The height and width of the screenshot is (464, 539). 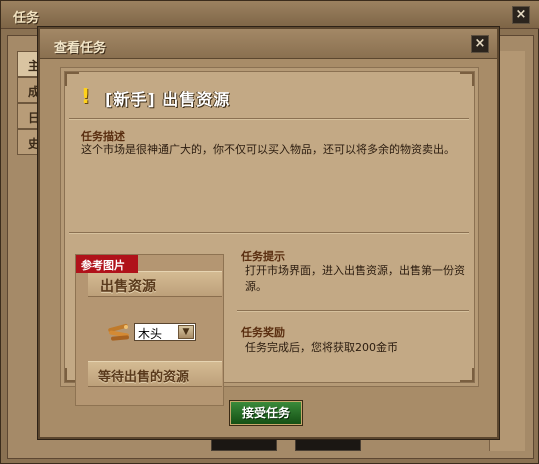 I want to click on outer-window-title: 任务, so click(x=26, y=18).